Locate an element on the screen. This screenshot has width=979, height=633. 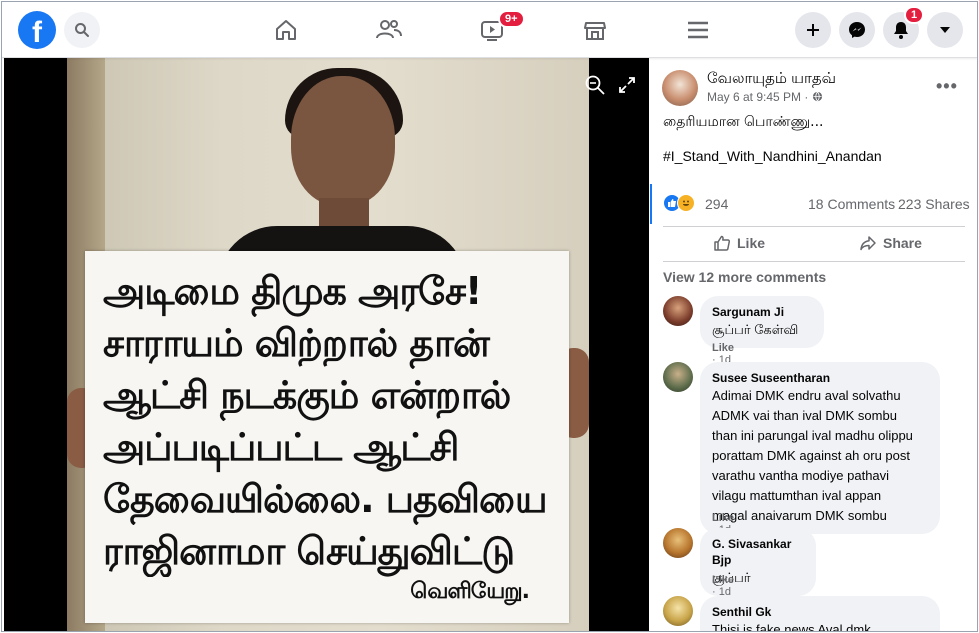
comment-text-line: ADMK vai than ival DMK sombu is located at coordinates (804, 415).